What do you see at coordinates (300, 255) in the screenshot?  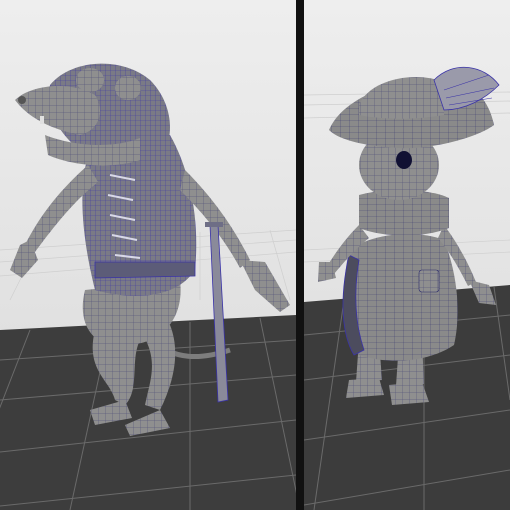 I see `panel-divider` at bounding box center [300, 255].